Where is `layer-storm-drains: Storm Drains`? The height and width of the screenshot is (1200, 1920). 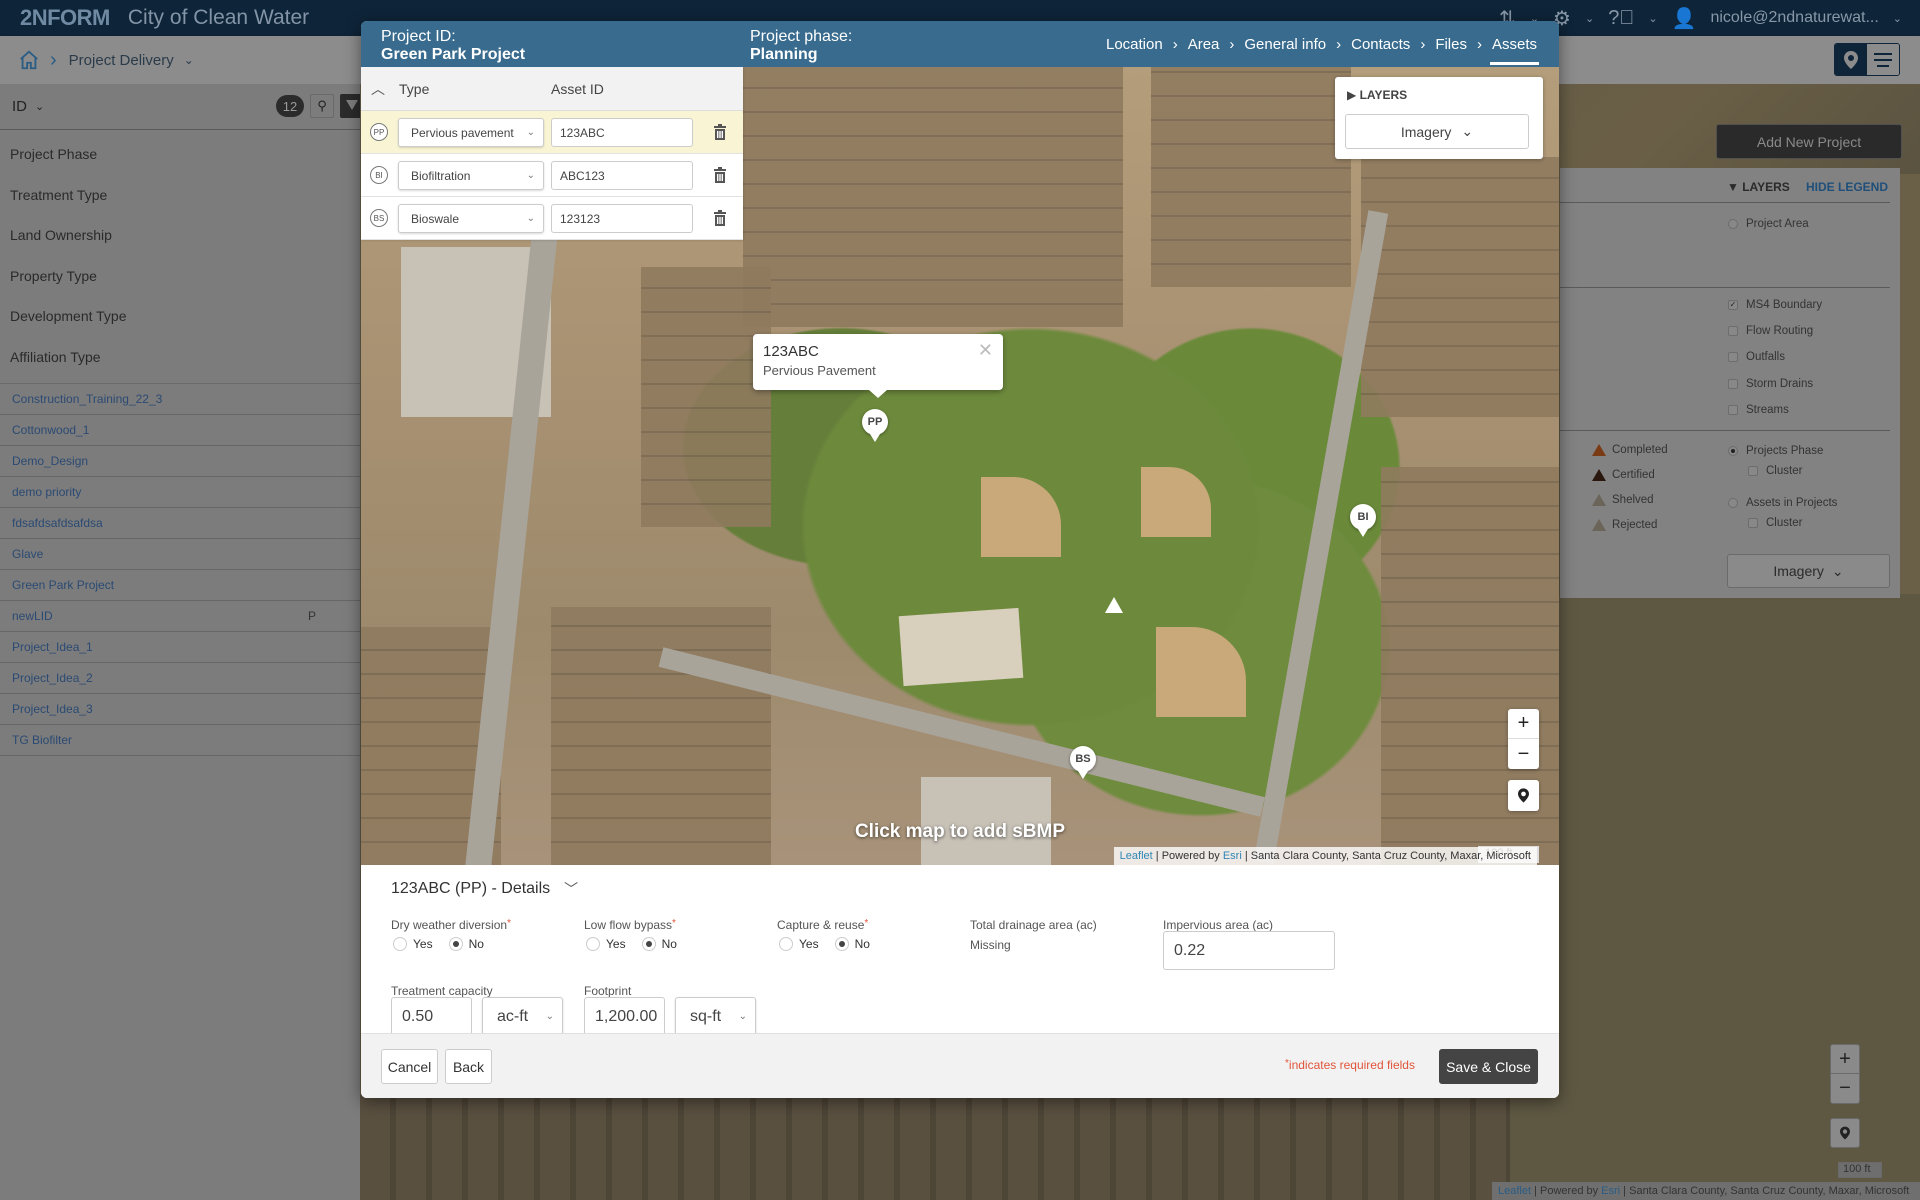
layer-storm-drains: Storm Drains is located at coordinates (1770, 384).